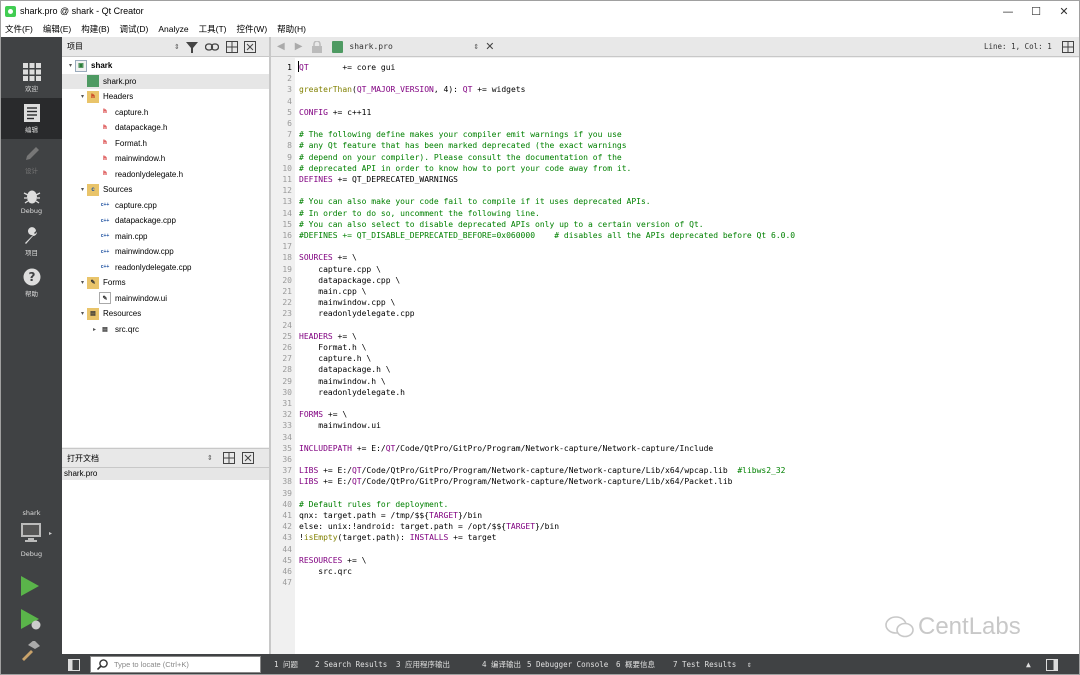 The width and height of the screenshot is (1080, 675). What do you see at coordinates (332, 291) in the screenshot?
I see `code-line: main.cpp \` at bounding box center [332, 291].